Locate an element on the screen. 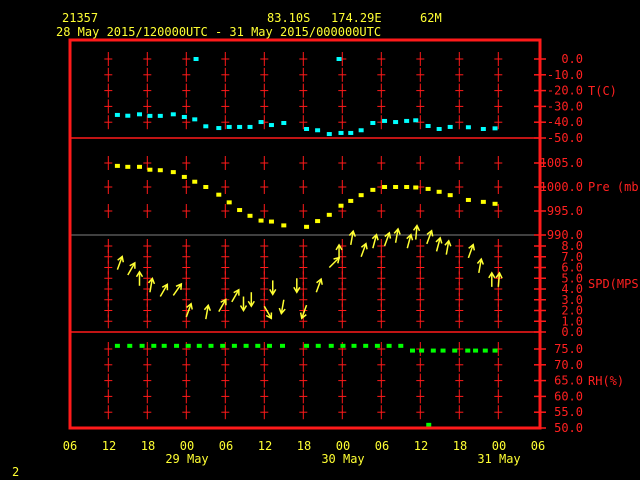 This screenshot has height=480, width=640. y-tick-label: 50.0 is located at coordinates (568, 428).